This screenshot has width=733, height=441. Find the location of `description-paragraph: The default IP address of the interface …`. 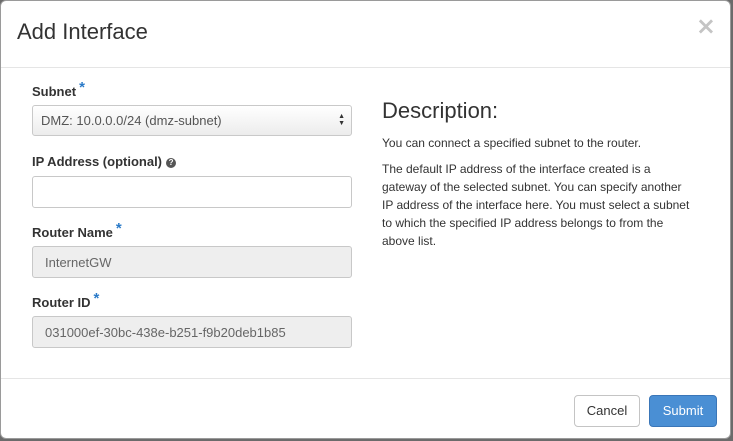

description-paragraph: The default IP address of the interface … is located at coordinates (536, 205).